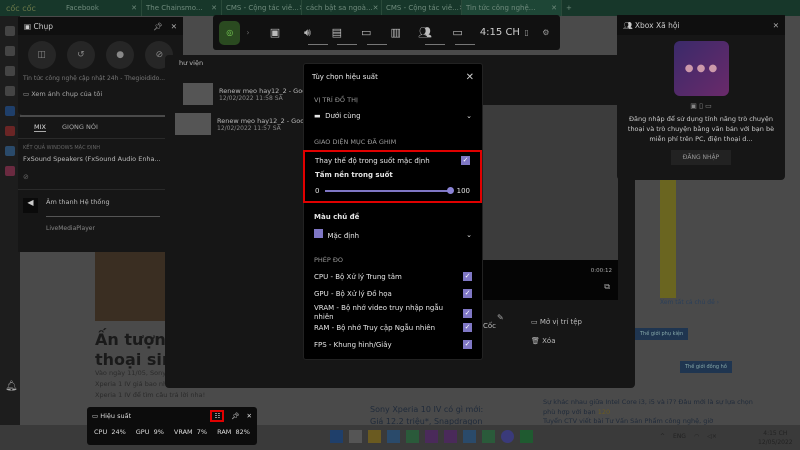 This screenshot has height=450, width=800. What do you see at coordinates (465, 160) in the screenshot?
I see `override-transparency-checkbox: ✓` at bounding box center [465, 160].